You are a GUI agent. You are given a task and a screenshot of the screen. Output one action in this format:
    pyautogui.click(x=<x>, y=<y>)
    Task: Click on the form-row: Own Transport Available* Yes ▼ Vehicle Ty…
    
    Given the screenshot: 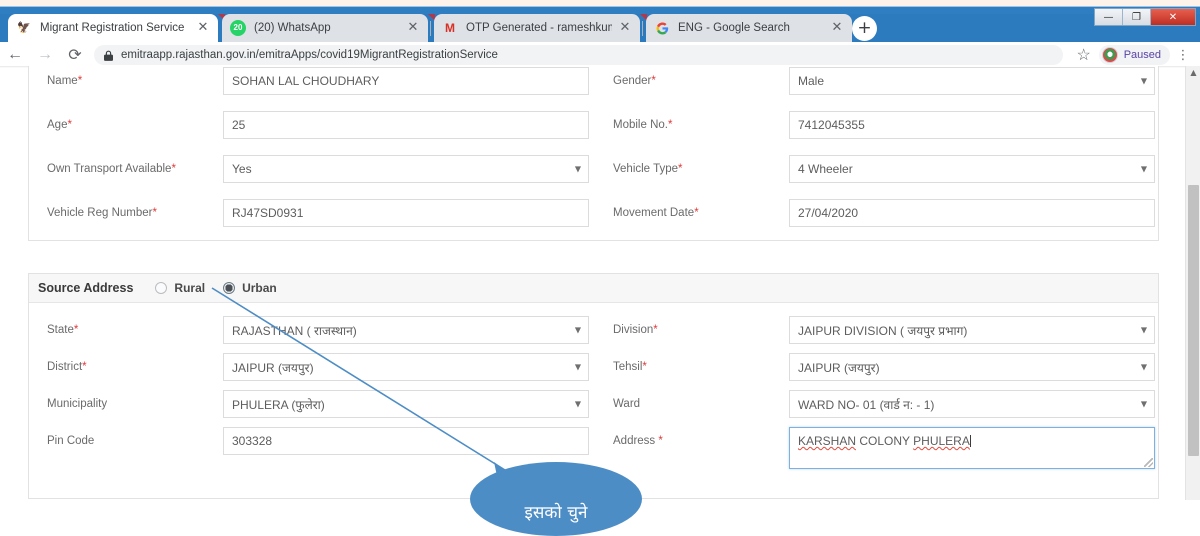 What is the action you would take?
    pyautogui.click(x=594, y=177)
    